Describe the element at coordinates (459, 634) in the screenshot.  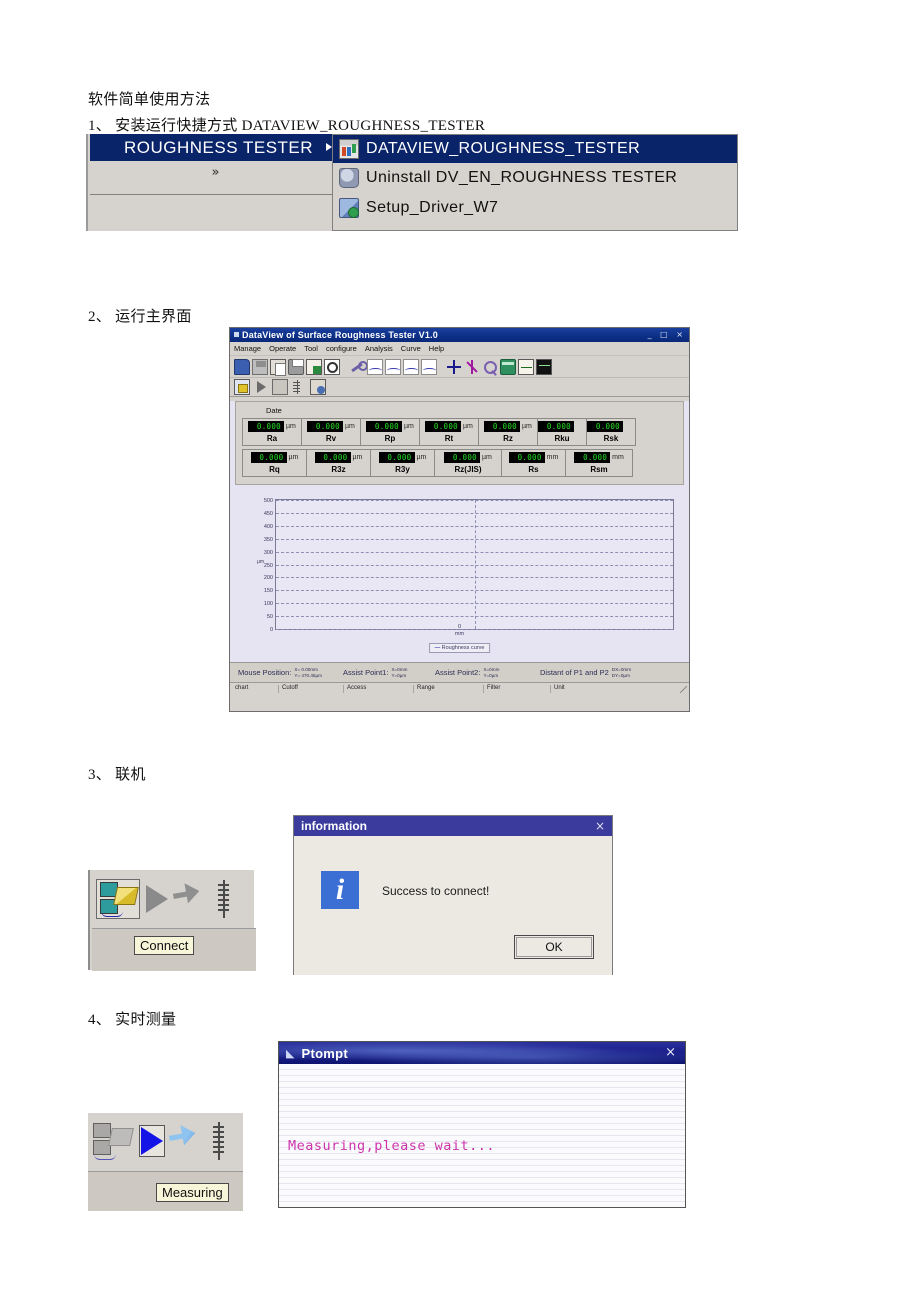
I see `chart-x-axis-label: mm` at that location.